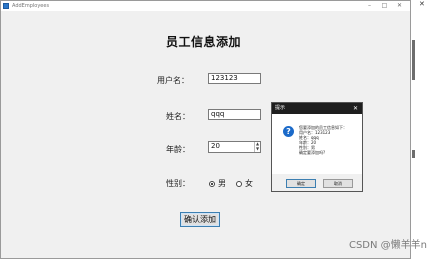 The height and width of the screenshot is (259, 433). What do you see at coordinates (399, 6) in the screenshot?
I see `close-icon: ✕` at bounding box center [399, 6].